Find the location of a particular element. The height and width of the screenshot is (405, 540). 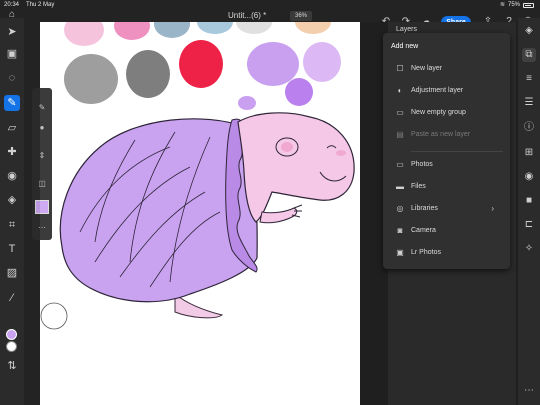

more-options-icon: ⋯ is located at coordinates (42, 228).